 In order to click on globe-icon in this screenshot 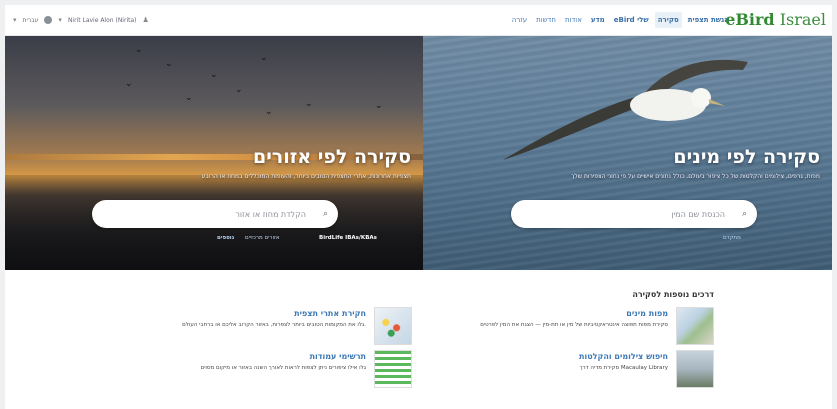, I will do `click(48, 20)`.